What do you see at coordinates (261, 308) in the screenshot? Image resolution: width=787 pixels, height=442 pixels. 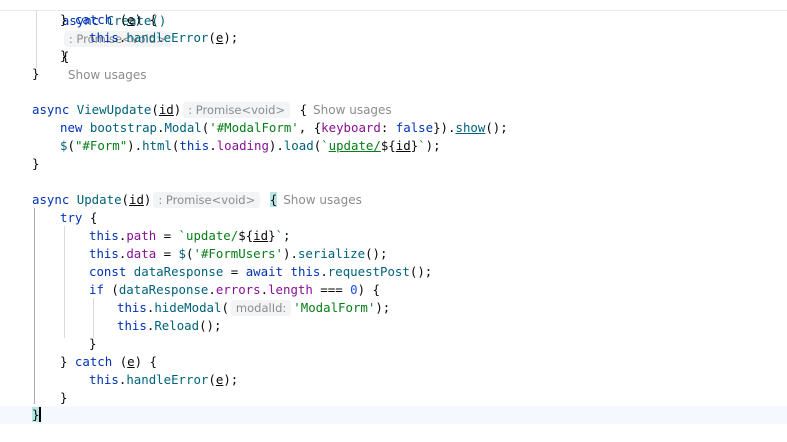 I see `parameter-hint: modalId:` at bounding box center [261, 308].